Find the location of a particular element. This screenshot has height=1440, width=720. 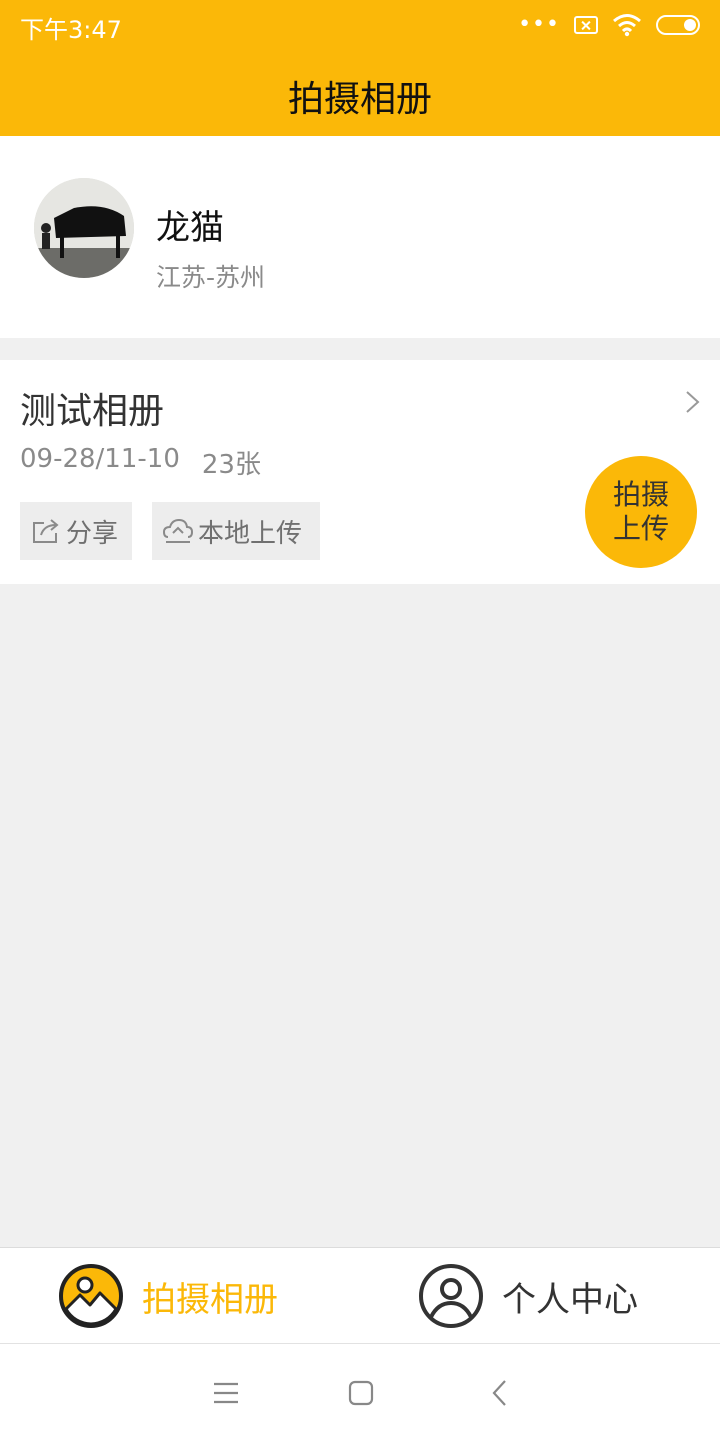

share-button: 分享 is located at coordinates (76, 531).